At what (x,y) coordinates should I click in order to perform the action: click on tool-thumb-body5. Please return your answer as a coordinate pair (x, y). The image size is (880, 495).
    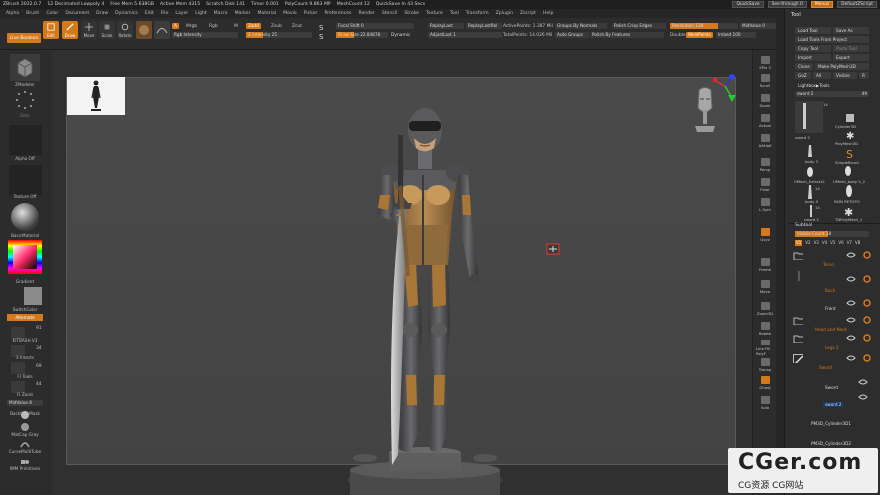
    Looking at the image, I should click on (810, 192).